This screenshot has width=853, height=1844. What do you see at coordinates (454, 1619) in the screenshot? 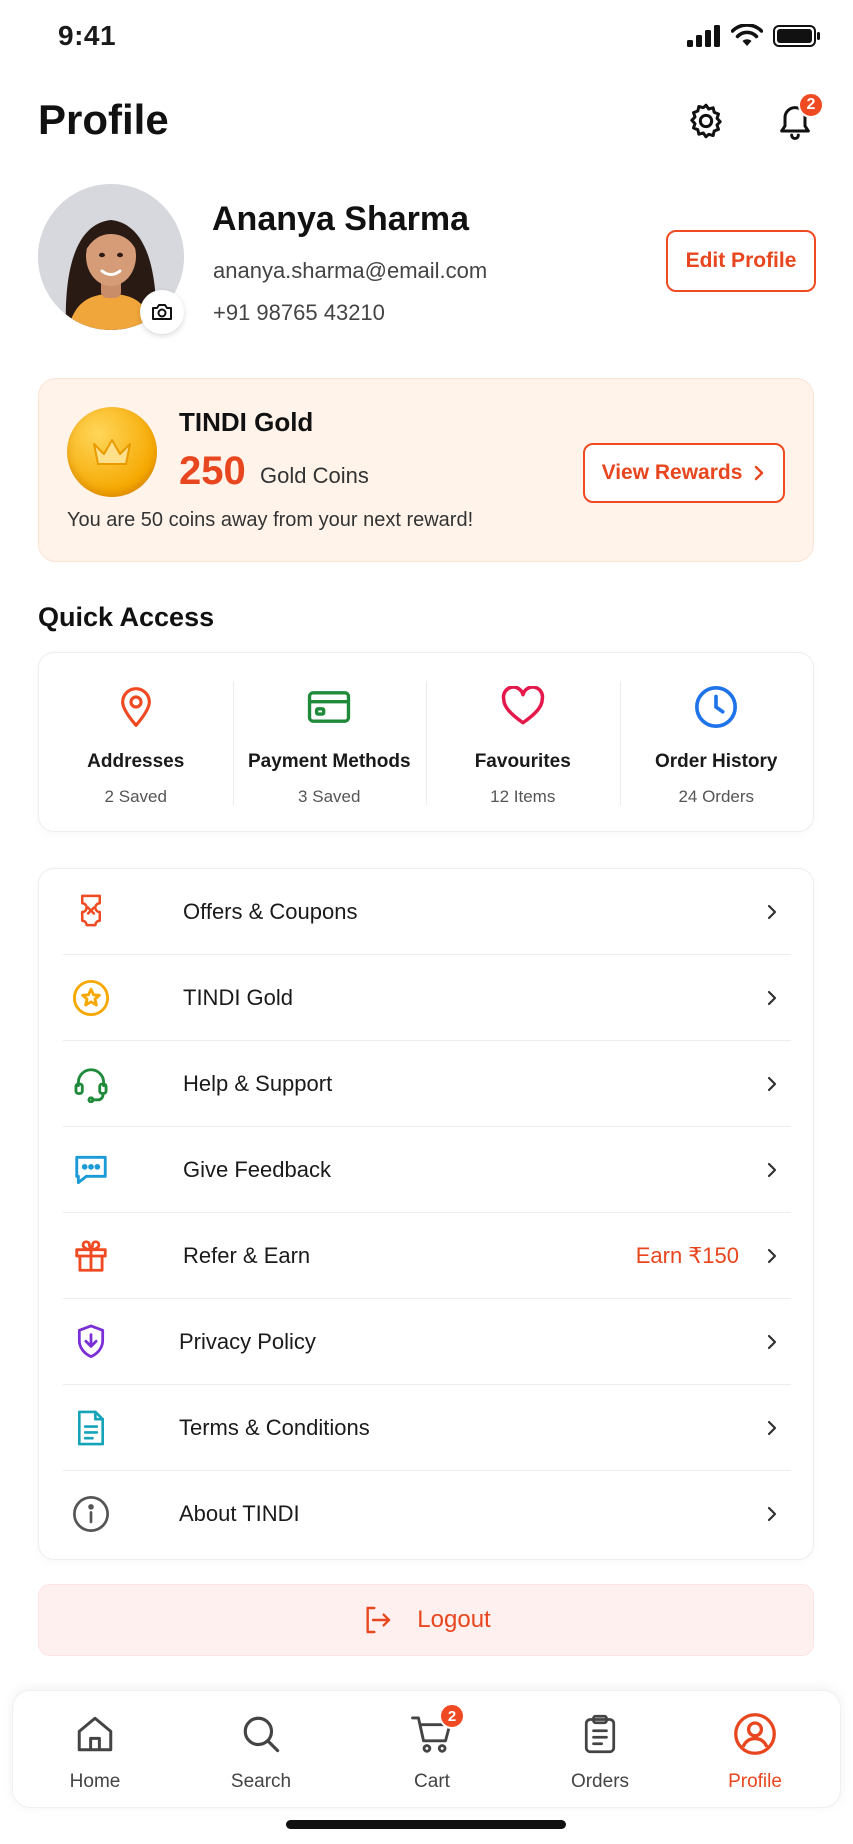
I see `logout-label: Logout` at bounding box center [454, 1619].